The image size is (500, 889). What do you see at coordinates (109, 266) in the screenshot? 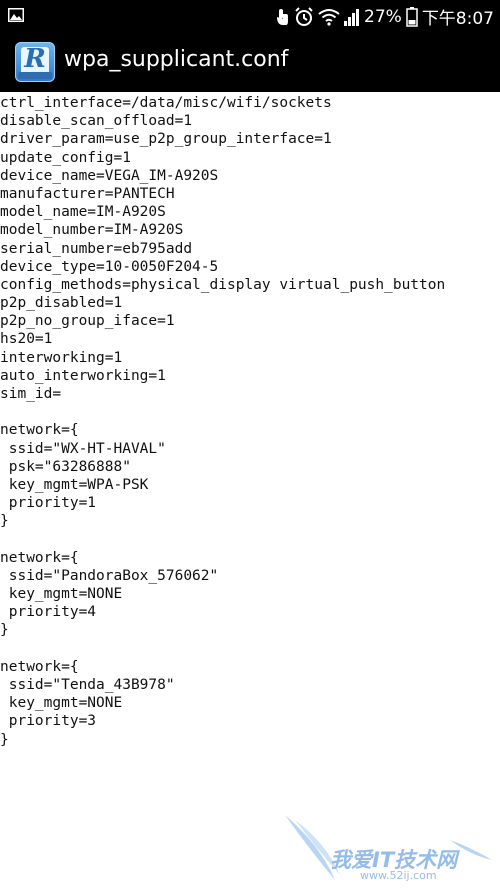
I see `file-line: device_type=10-0050F204-5` at bounding box center [109, 266].